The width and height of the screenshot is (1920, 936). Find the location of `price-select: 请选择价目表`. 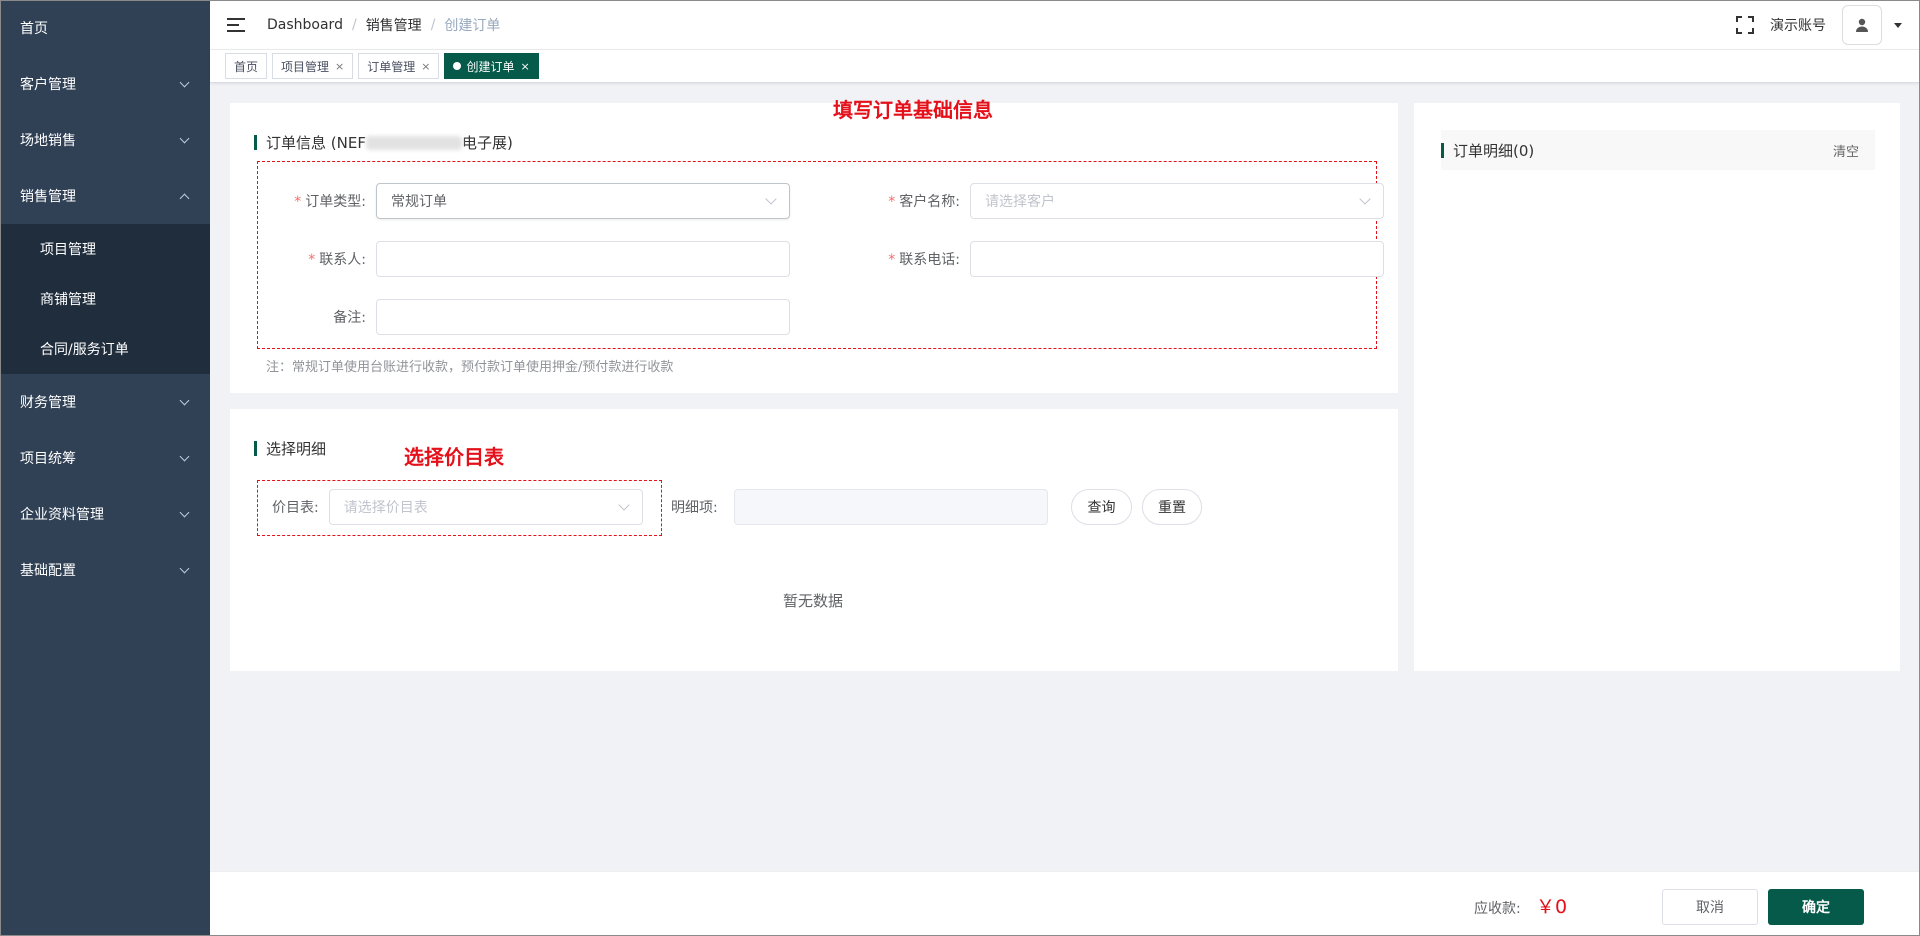

price-select: 请选择价目表 is located at coordinates (485, 507).